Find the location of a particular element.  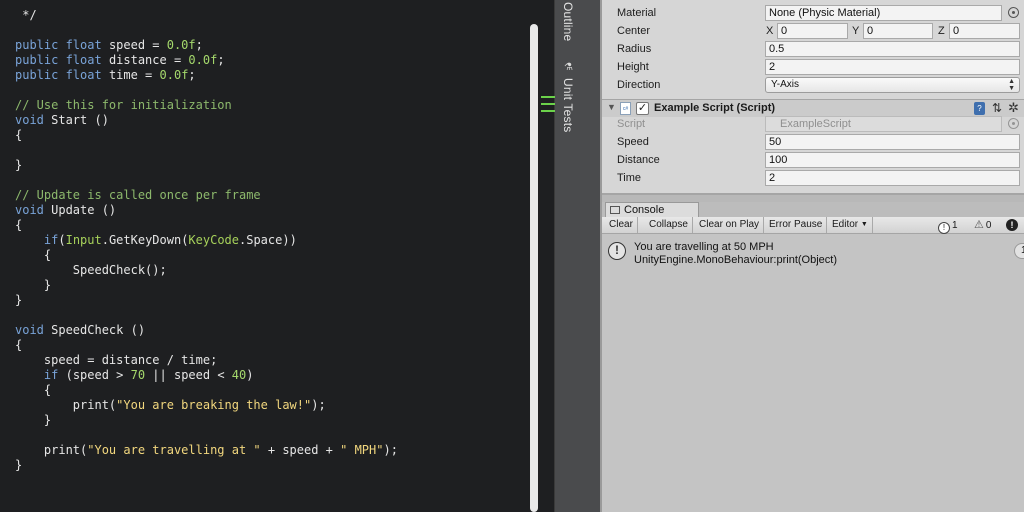

center-label: Center is located at coordinates (634, 31).